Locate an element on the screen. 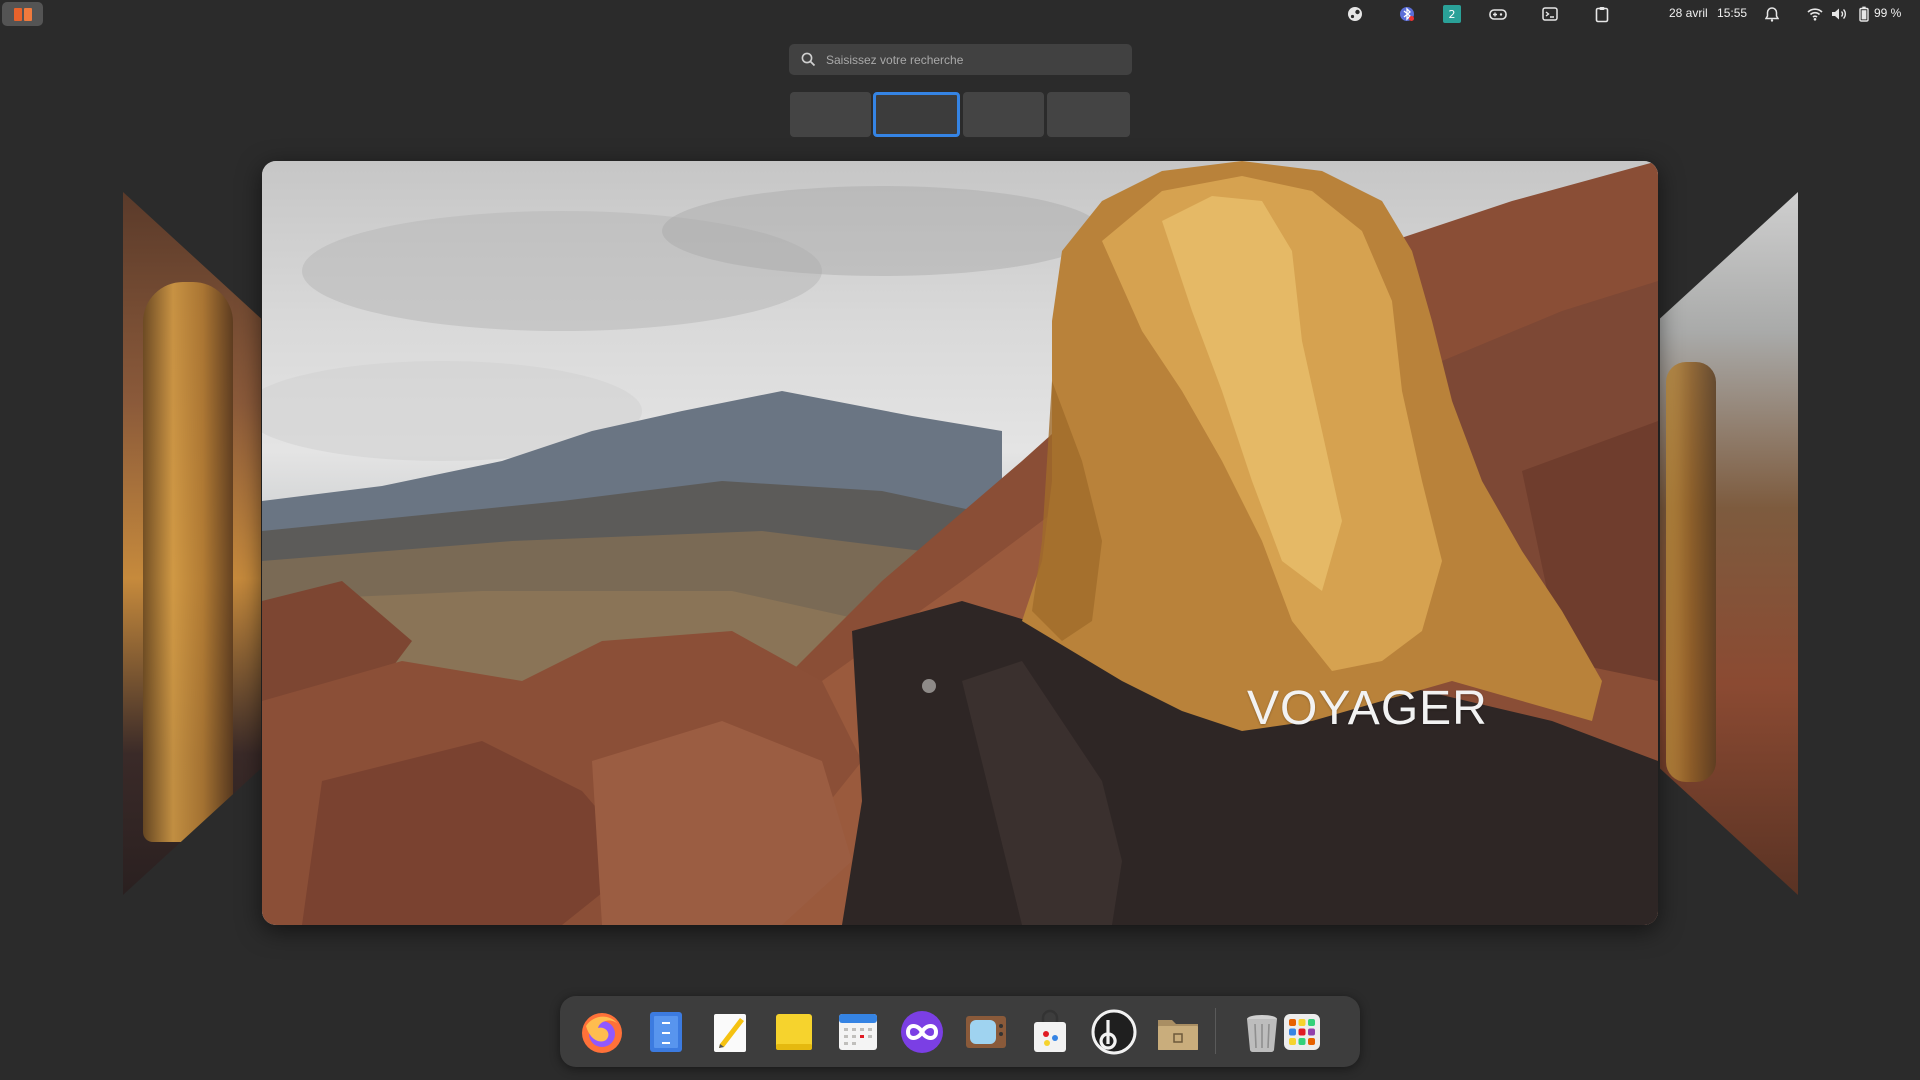 The image size is (1920, 1080). workspace-indicator-icon: 2 is located at coordinates (1452, 14).